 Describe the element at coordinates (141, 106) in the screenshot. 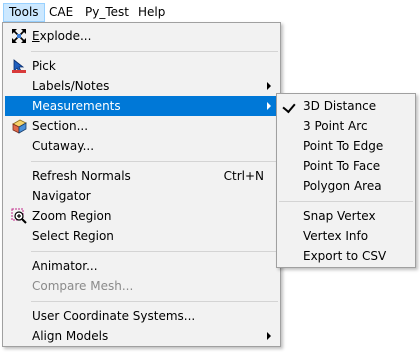

I see `menu-item-measurements: Measurements` at that location.